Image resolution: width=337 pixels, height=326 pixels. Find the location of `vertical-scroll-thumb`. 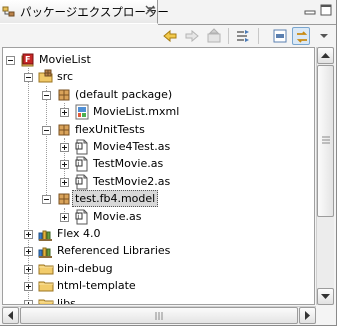

vertical-scroll-thumb is located at coordinates (325, 141).